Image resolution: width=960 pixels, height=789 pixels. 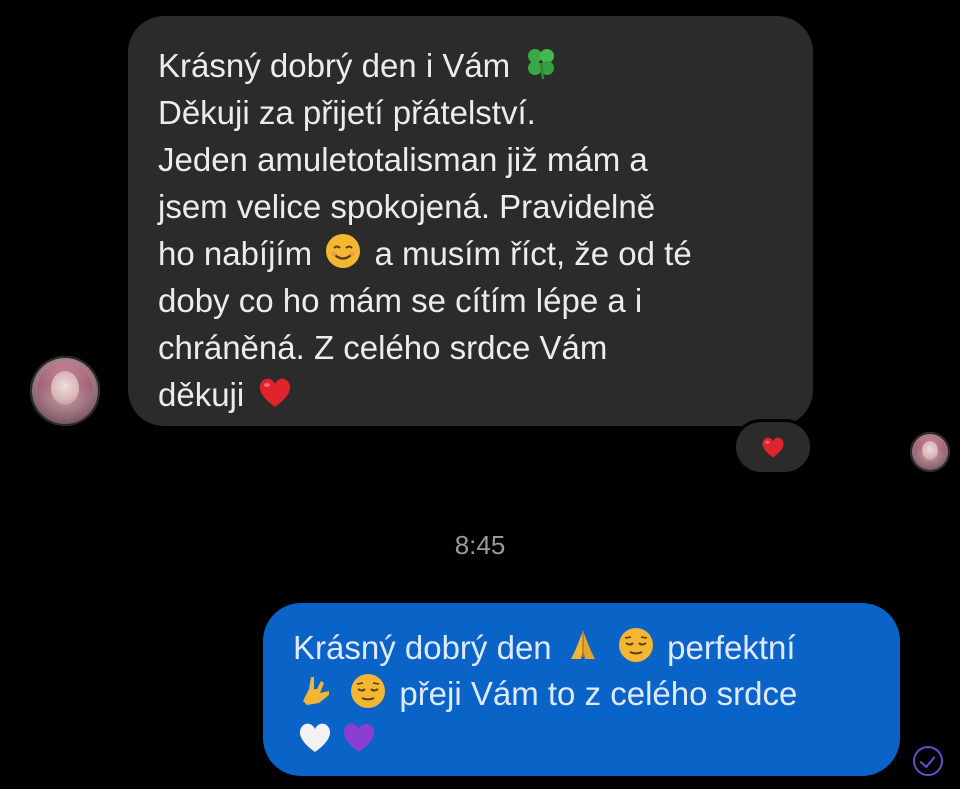 What do you see at coordinates (315, 737) in the screenshot?
I see `white-heart-emoji` at bounding box center [315, 737].